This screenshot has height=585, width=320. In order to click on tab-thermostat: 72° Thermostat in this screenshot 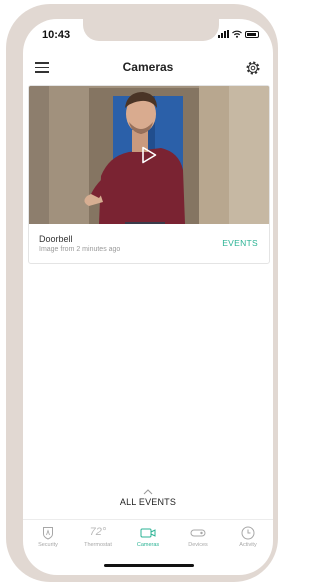, I will do `click(98, 537)`.